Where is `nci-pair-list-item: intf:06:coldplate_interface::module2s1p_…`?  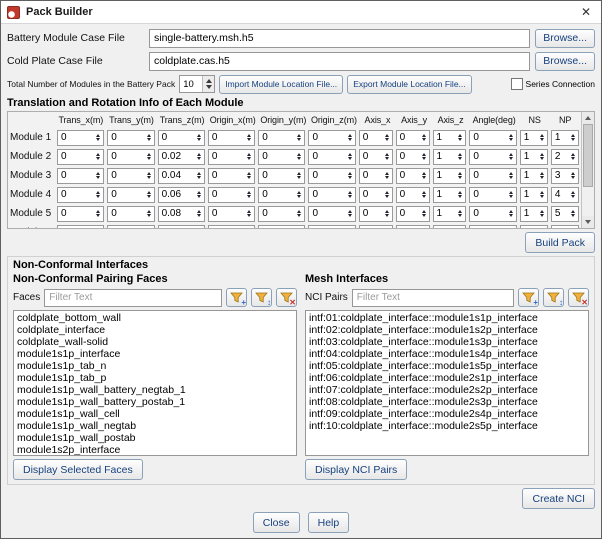 nci-pair-list-item: intf:06:coldplate_interface::module2s1p_… is located at coordinates (447, 378).